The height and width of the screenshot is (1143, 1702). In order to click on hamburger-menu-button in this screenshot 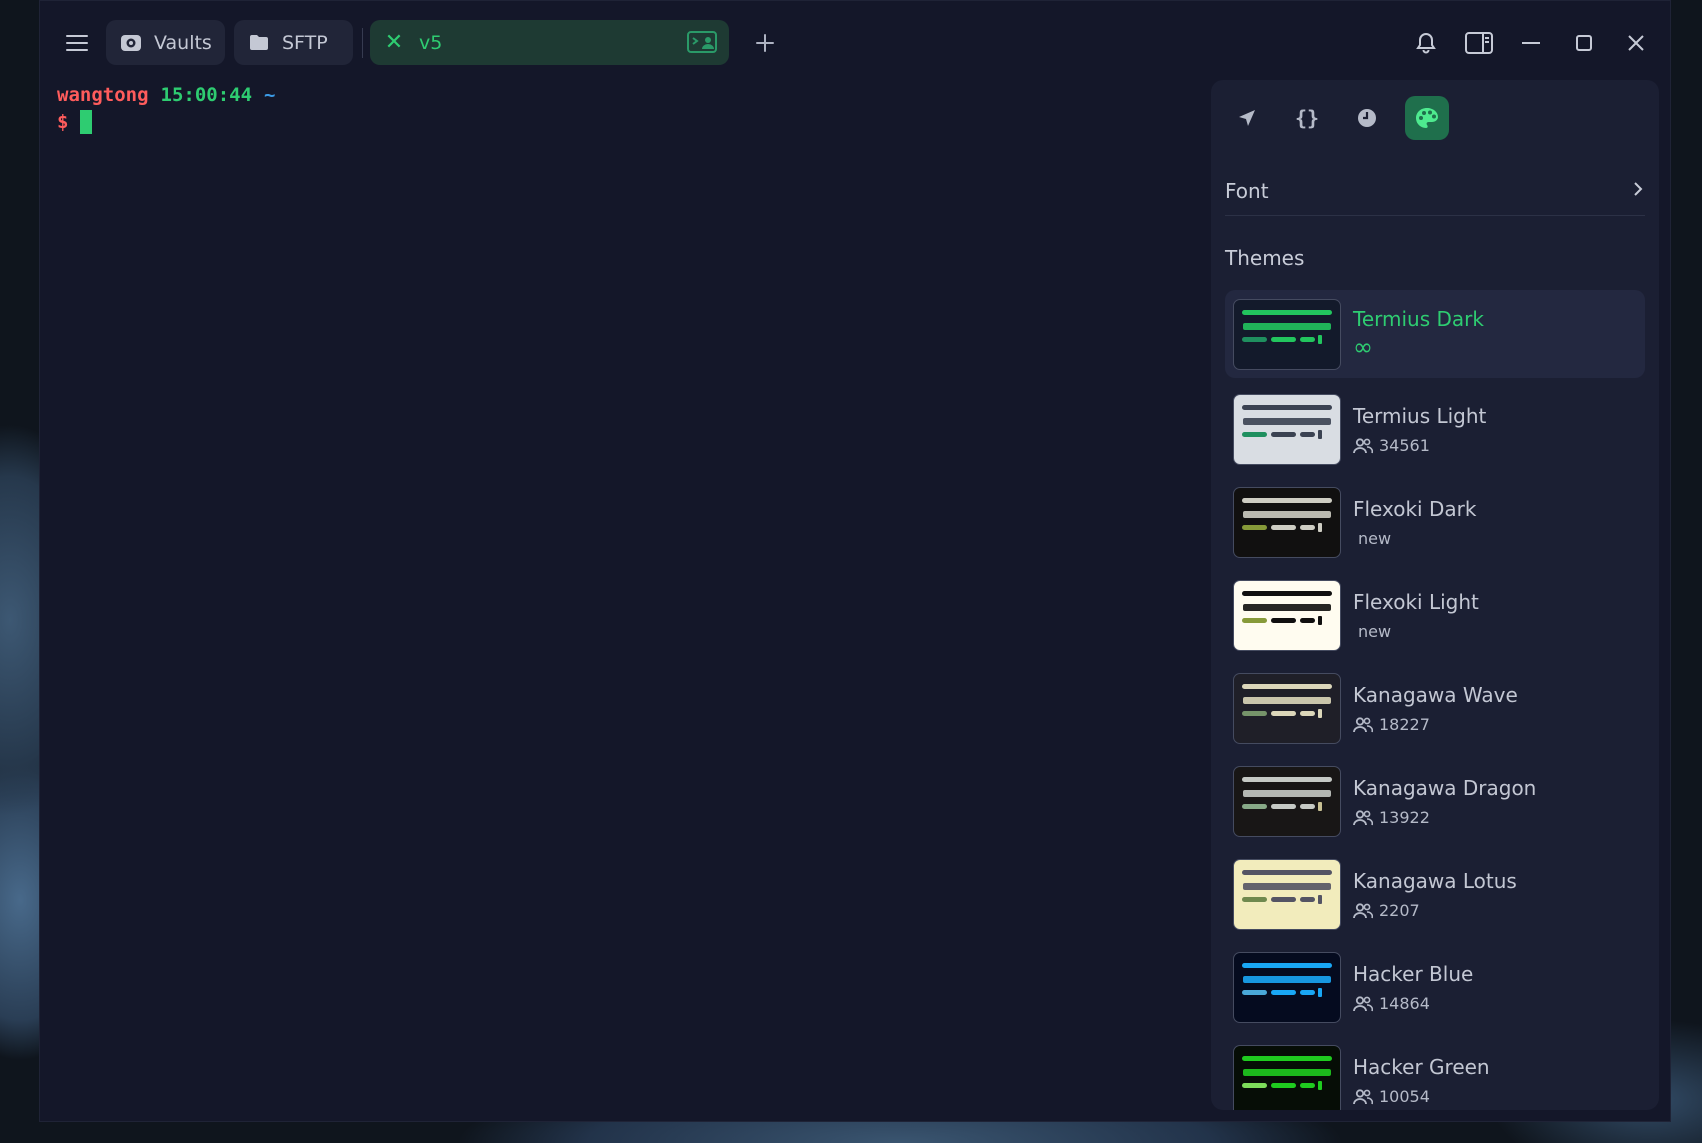, I will do `click(77, 43)`.